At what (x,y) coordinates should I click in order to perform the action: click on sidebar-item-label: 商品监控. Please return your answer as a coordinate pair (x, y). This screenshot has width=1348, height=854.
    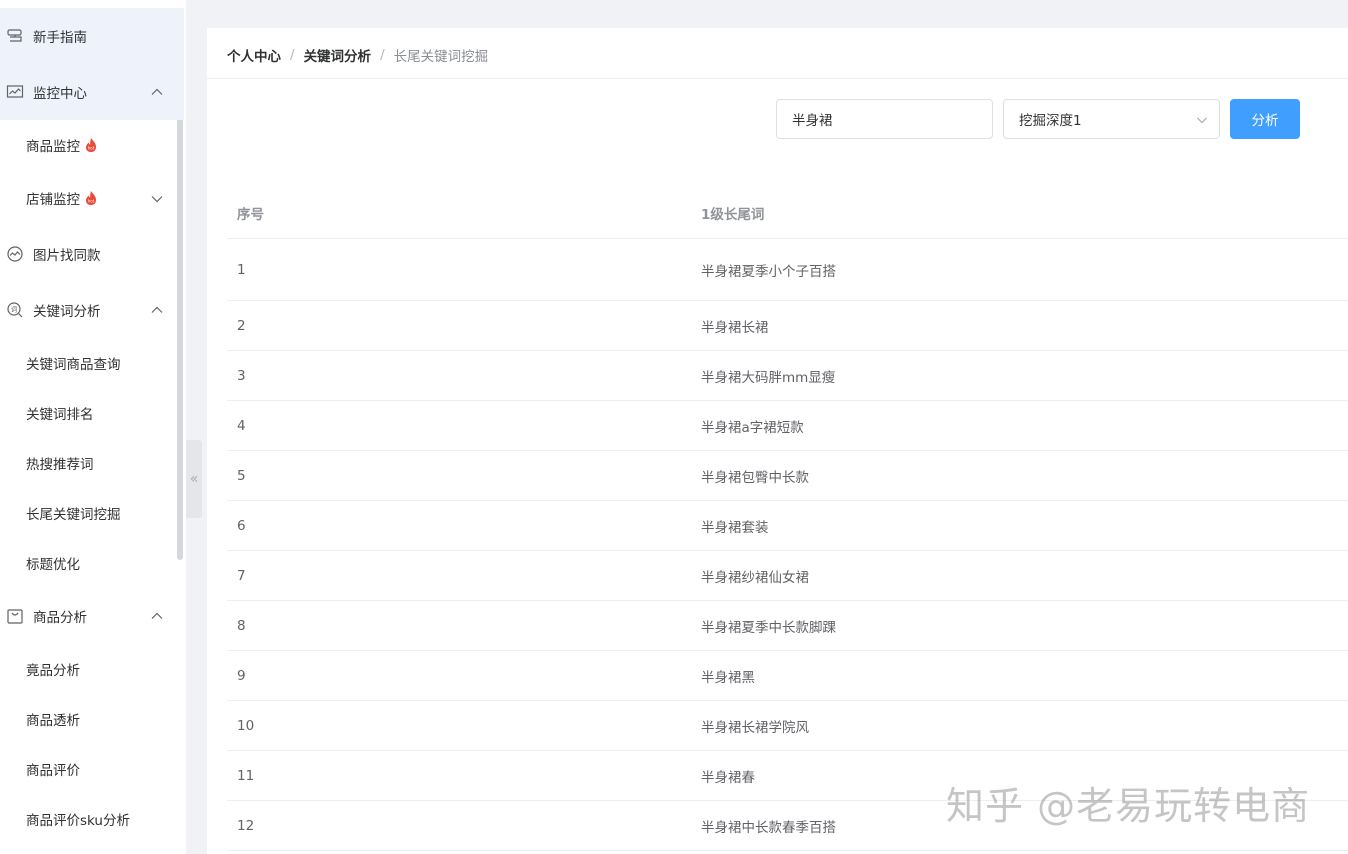
    Looking at the image, I should click on (53, 147).